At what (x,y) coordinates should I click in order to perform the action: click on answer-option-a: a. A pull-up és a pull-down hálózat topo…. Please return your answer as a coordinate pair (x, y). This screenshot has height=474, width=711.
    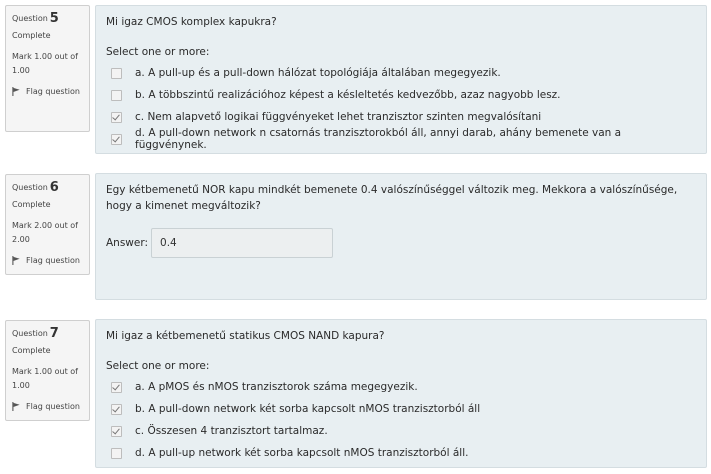
    Looking at the image, I should click on (401, 73).